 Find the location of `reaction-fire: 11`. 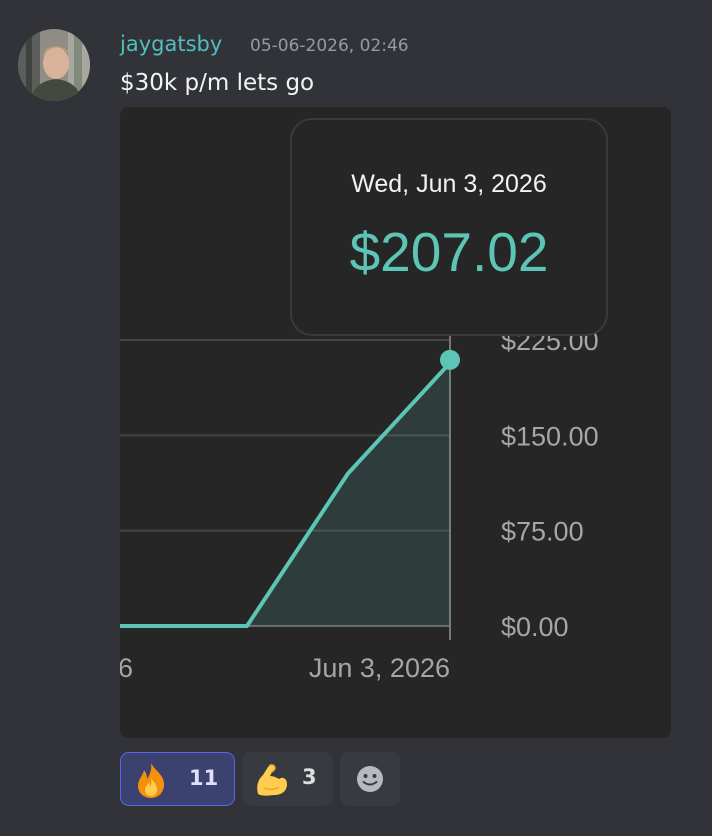

reaction-fire: 11 is located at coordinates (177, 779).